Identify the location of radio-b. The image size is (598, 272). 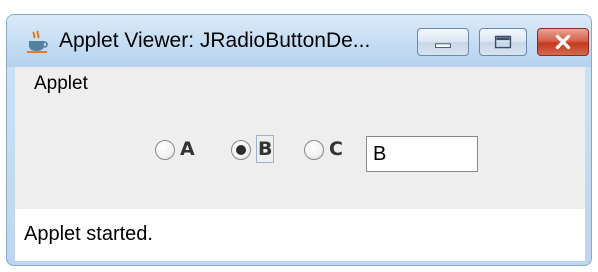
(241, 150).